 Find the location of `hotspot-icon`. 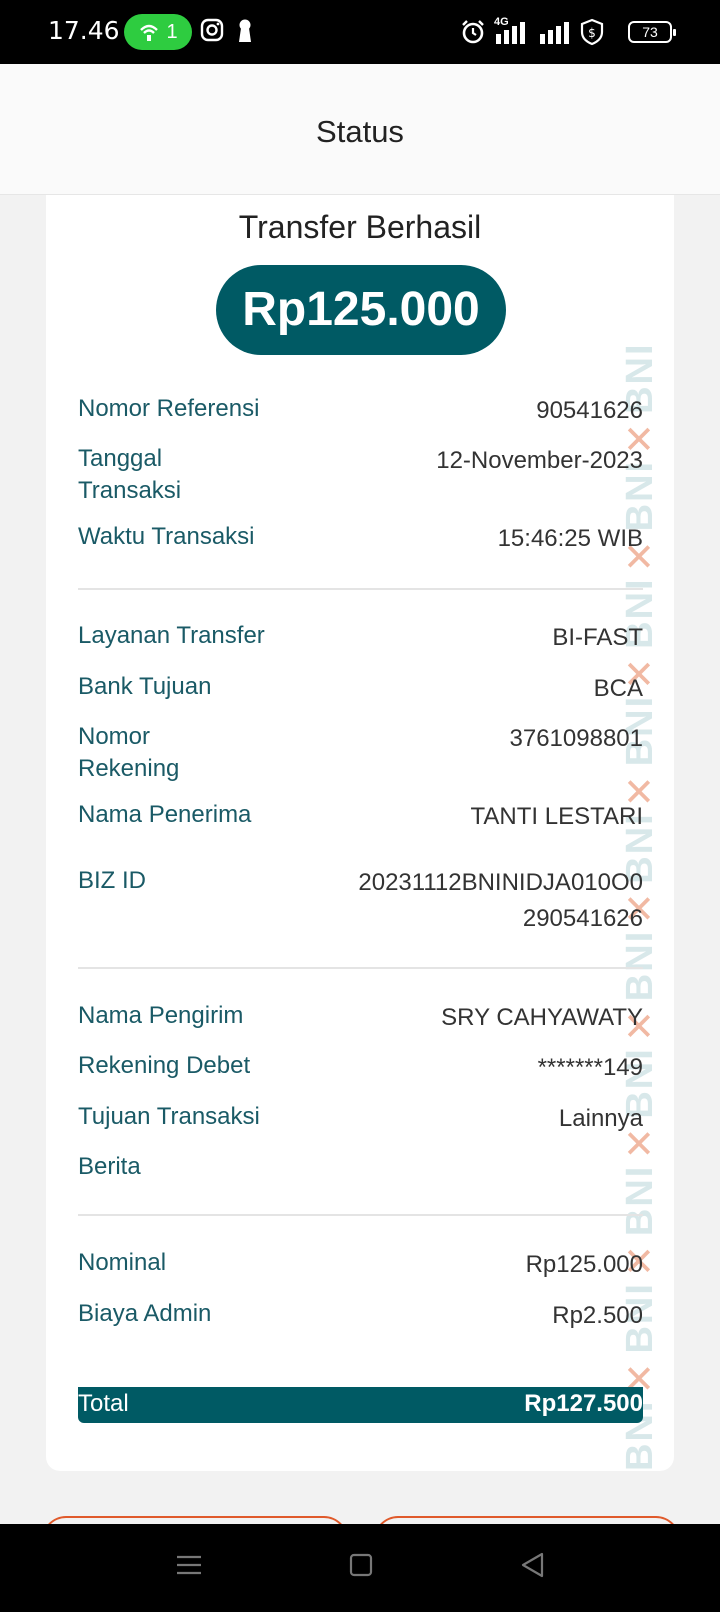

hotspot-icon is located at coordinates (149, 32).